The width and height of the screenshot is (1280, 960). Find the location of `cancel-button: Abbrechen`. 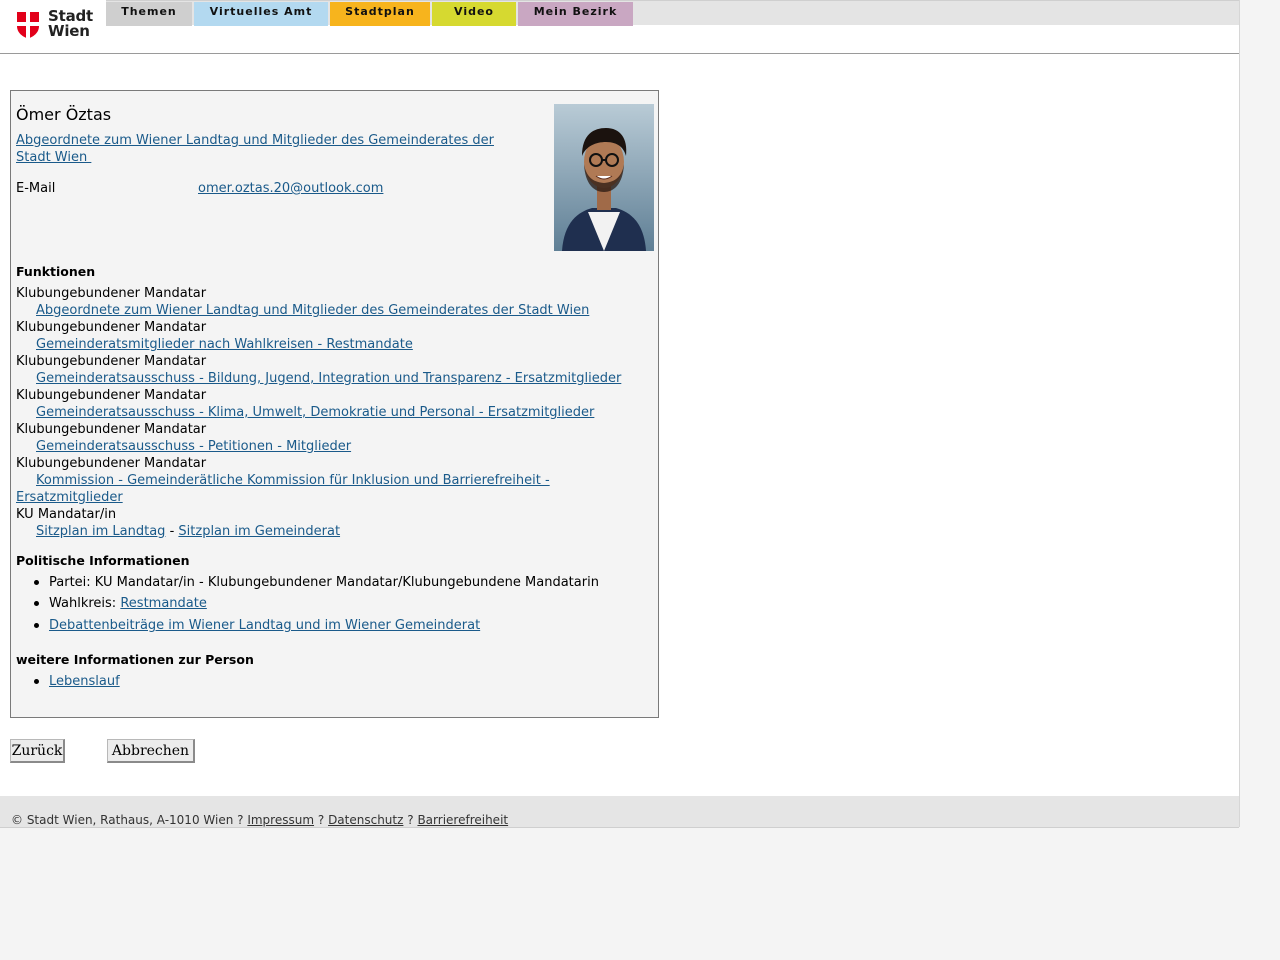

cancel-button: Abbrechen is located at coordinates (151, 751).